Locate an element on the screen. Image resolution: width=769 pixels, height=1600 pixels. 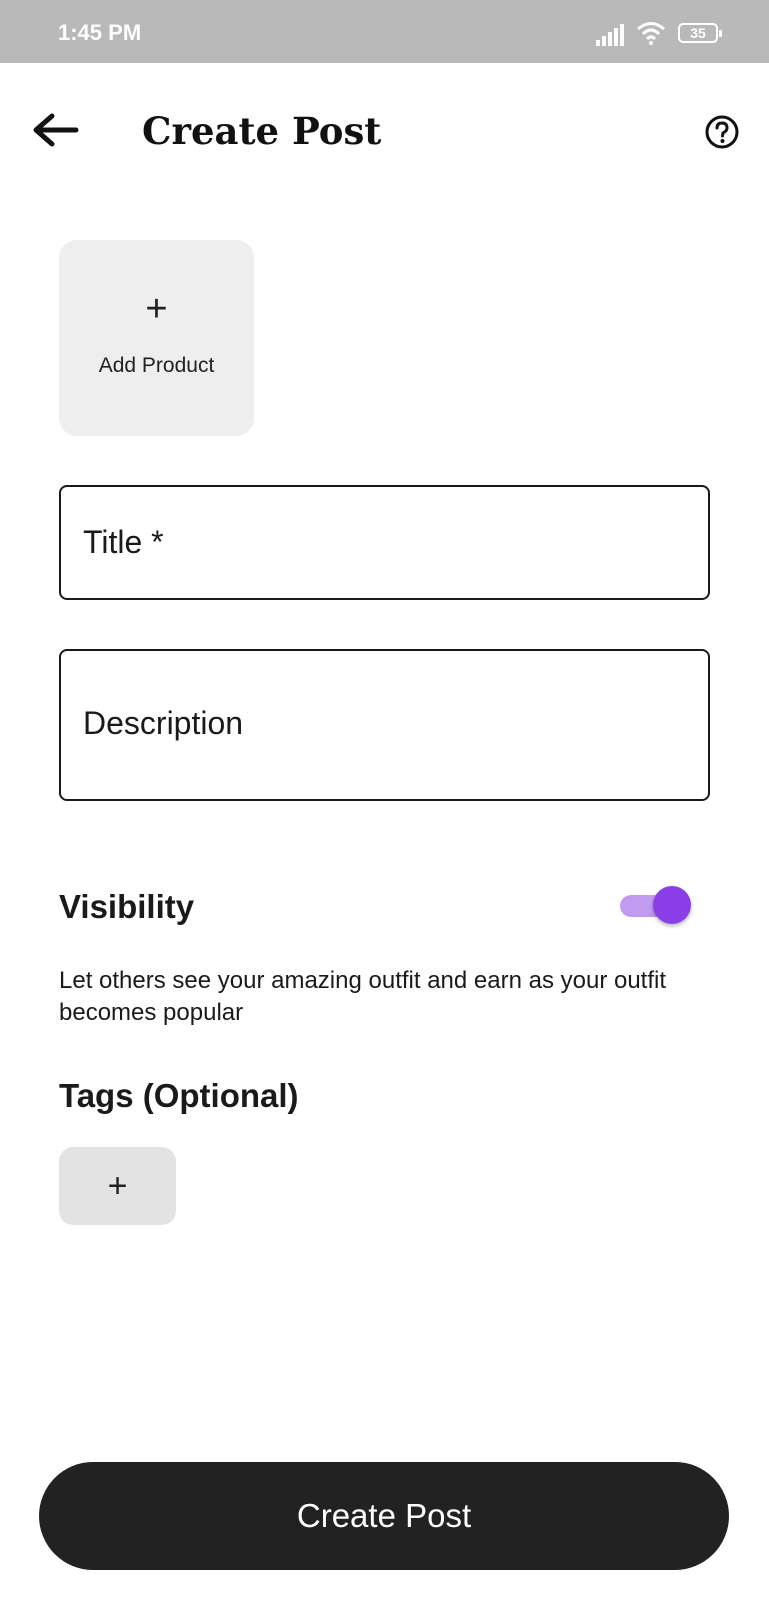
add-product-label: Add Product is located at coordinates (156, 365).